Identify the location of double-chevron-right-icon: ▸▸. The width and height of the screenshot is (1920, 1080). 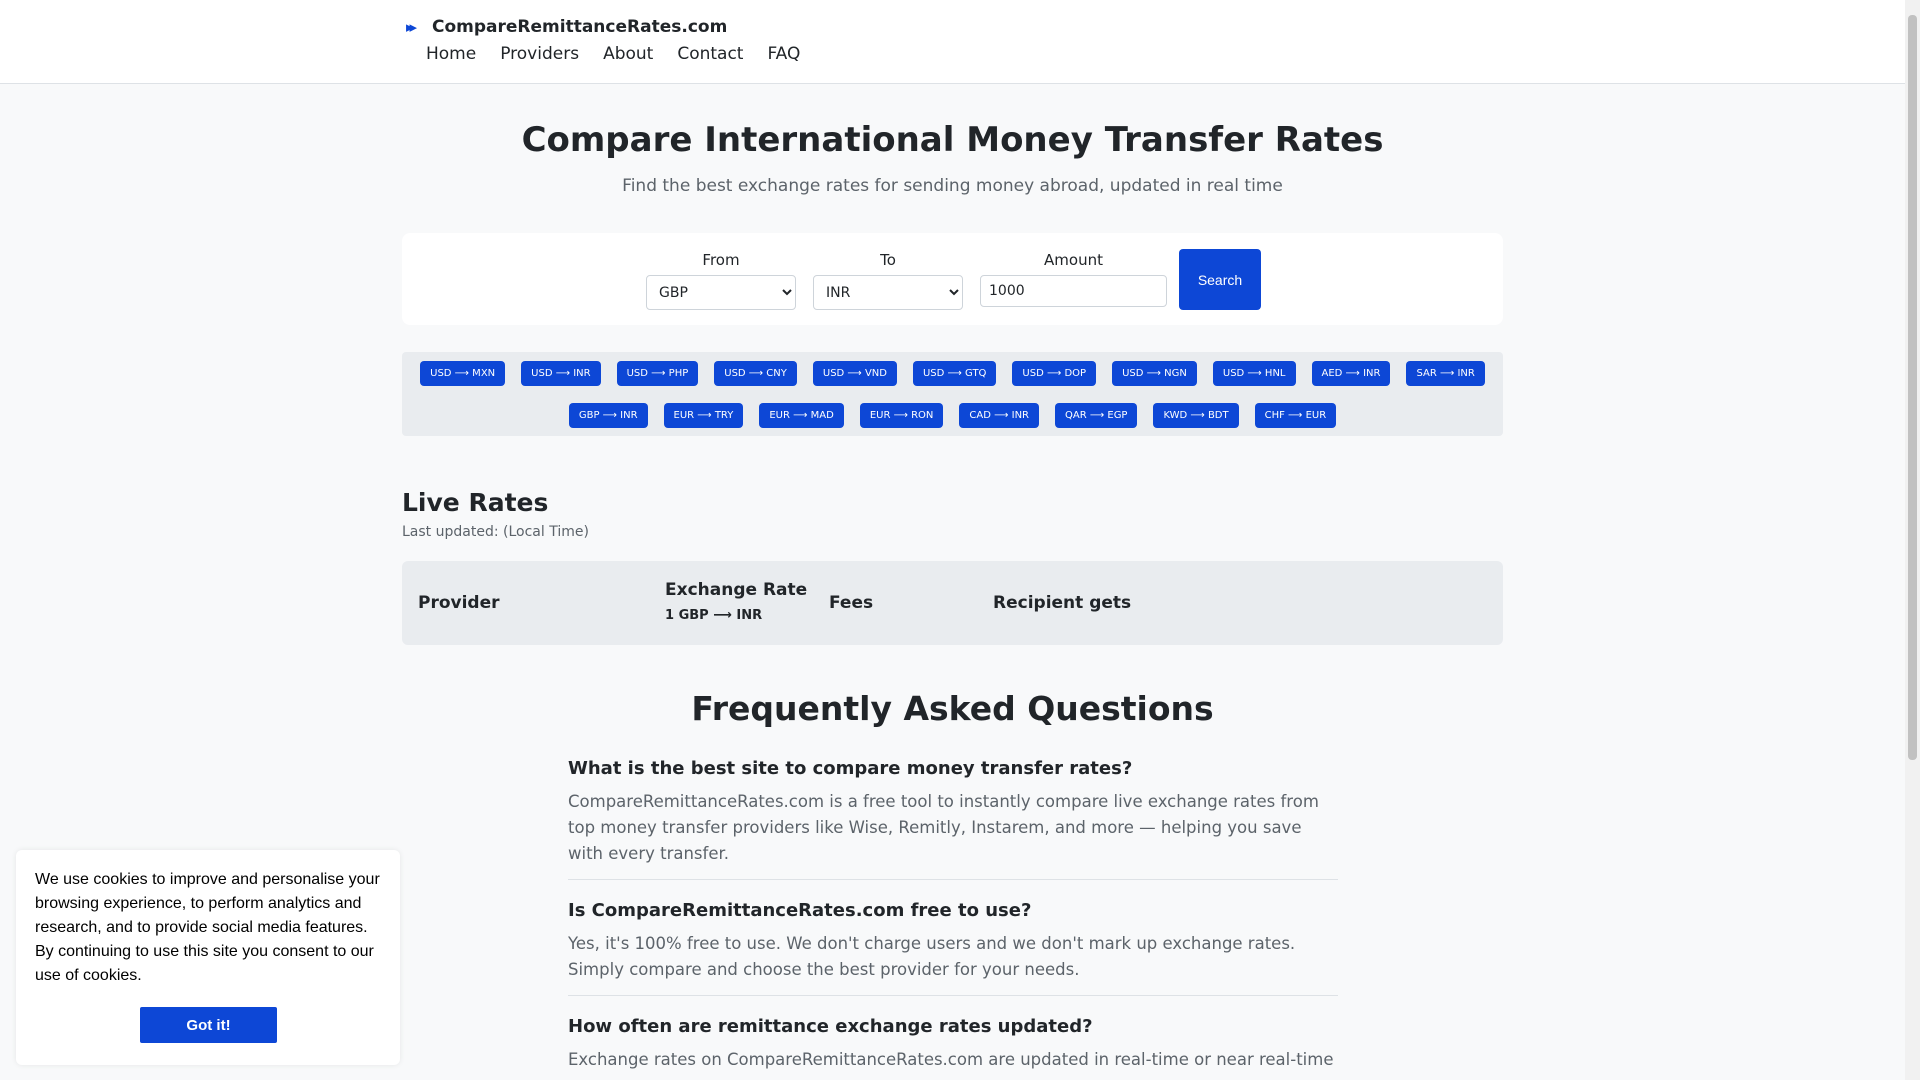
(411, 27).